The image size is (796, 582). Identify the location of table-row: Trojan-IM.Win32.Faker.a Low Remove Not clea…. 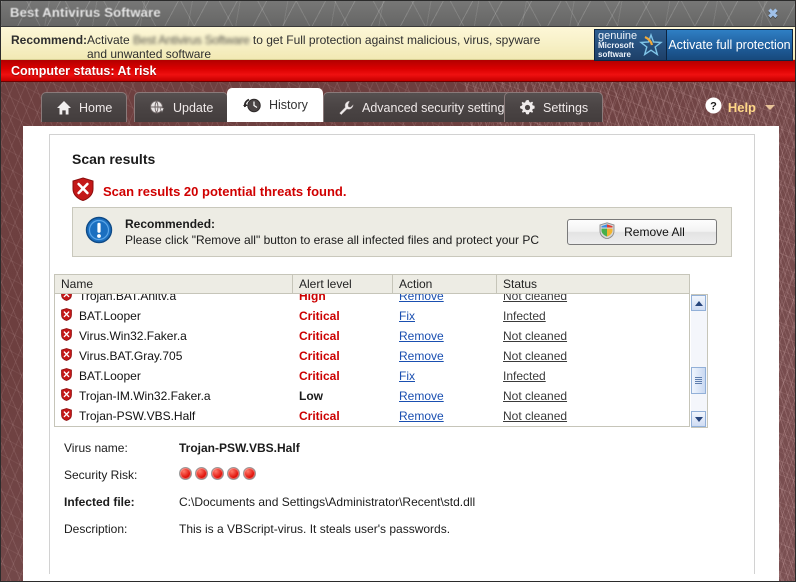
(372, 396).